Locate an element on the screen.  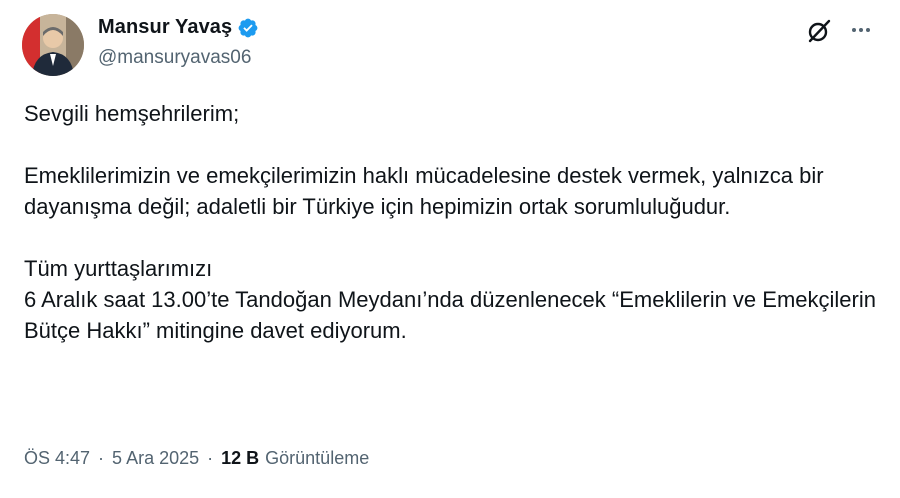
tweet-date: 5 Ara 2025 is located at coordinates (155, 458).